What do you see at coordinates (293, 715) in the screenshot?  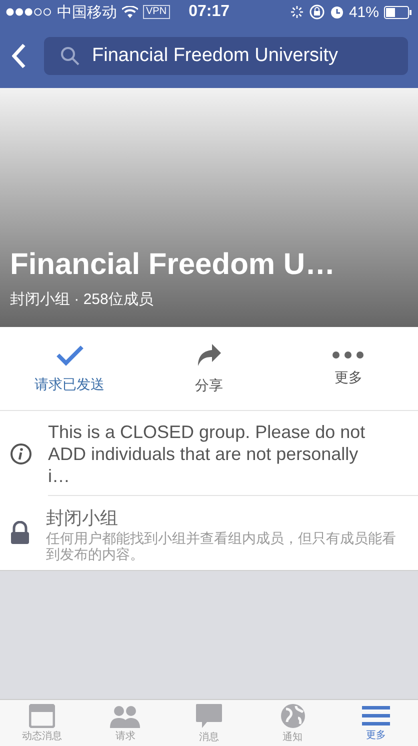 I see `globe-icon` at bounding box center [293, 715].